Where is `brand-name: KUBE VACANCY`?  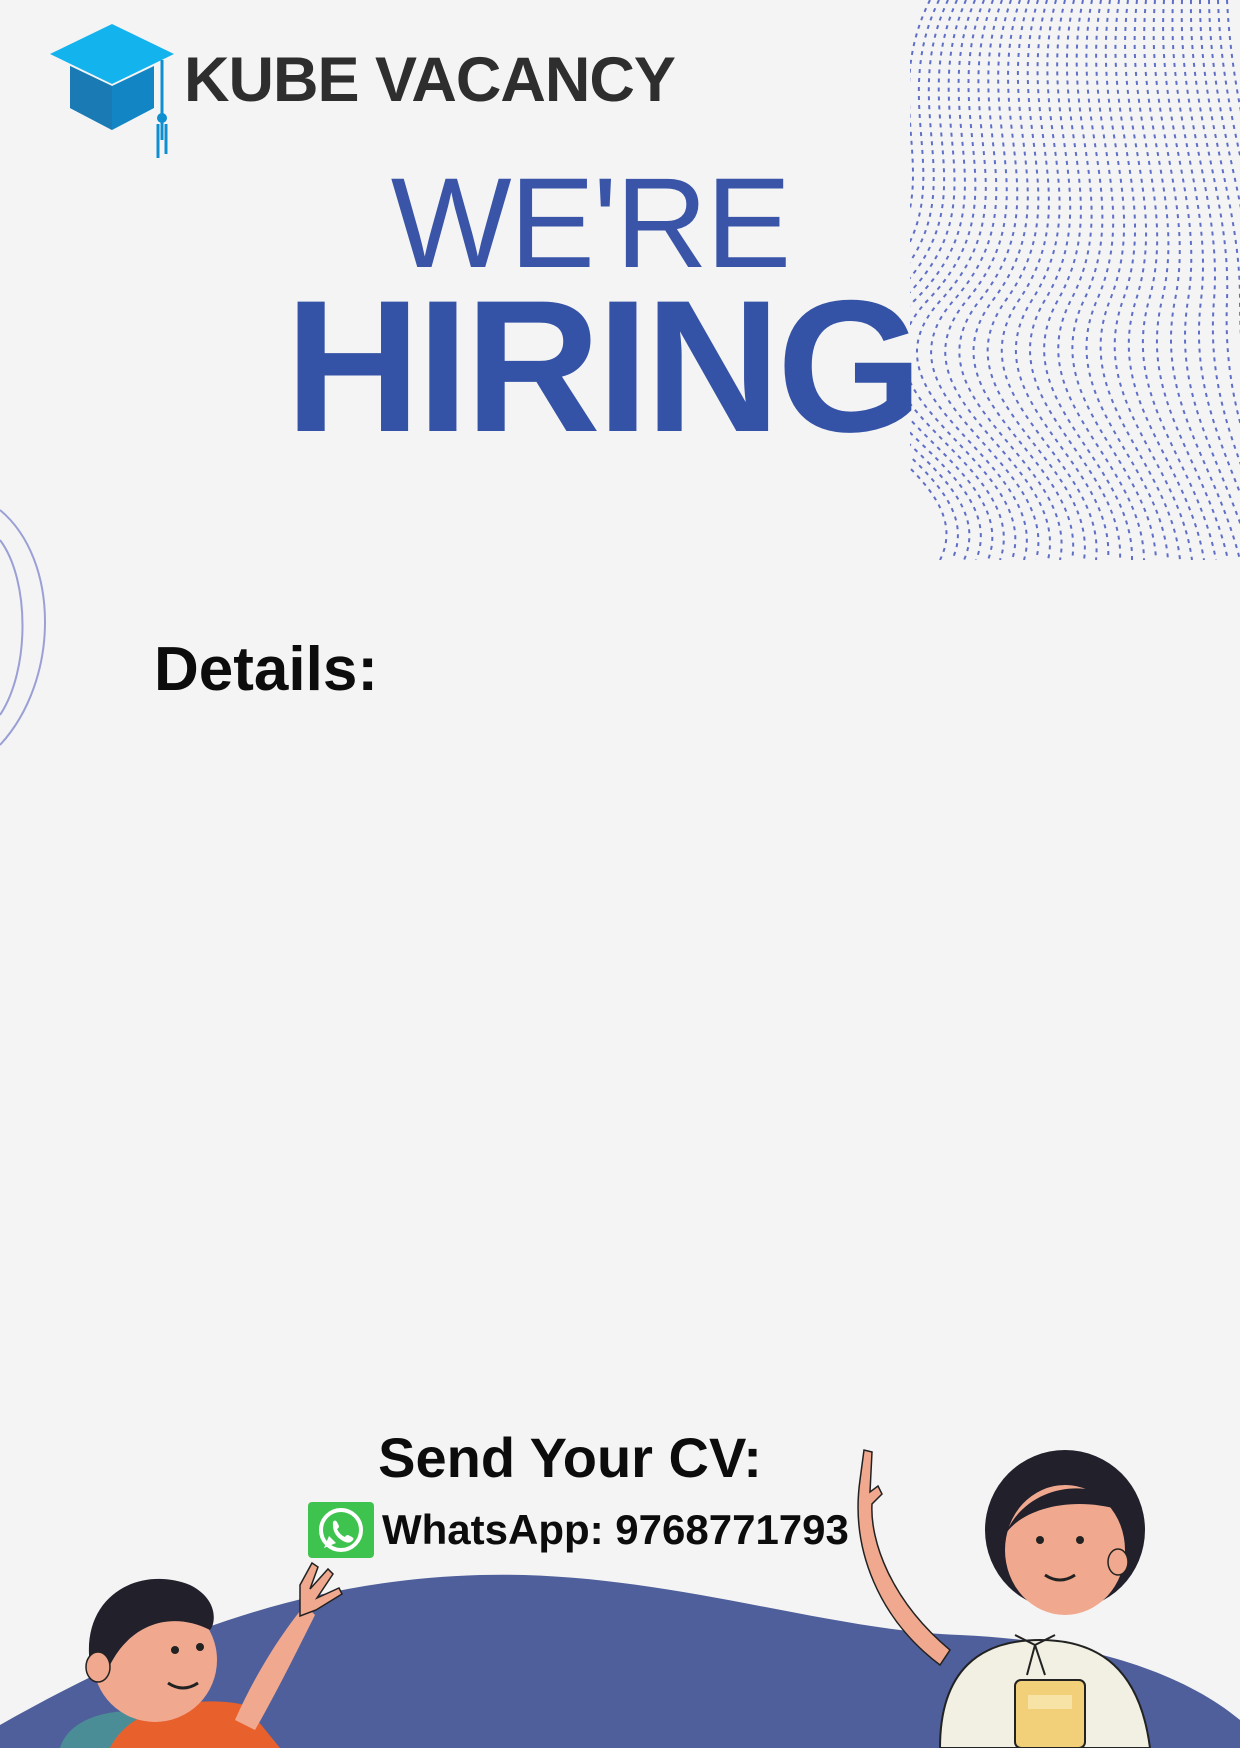
brand-name: KUBE VACANCY is located at coordinates (430, 80).